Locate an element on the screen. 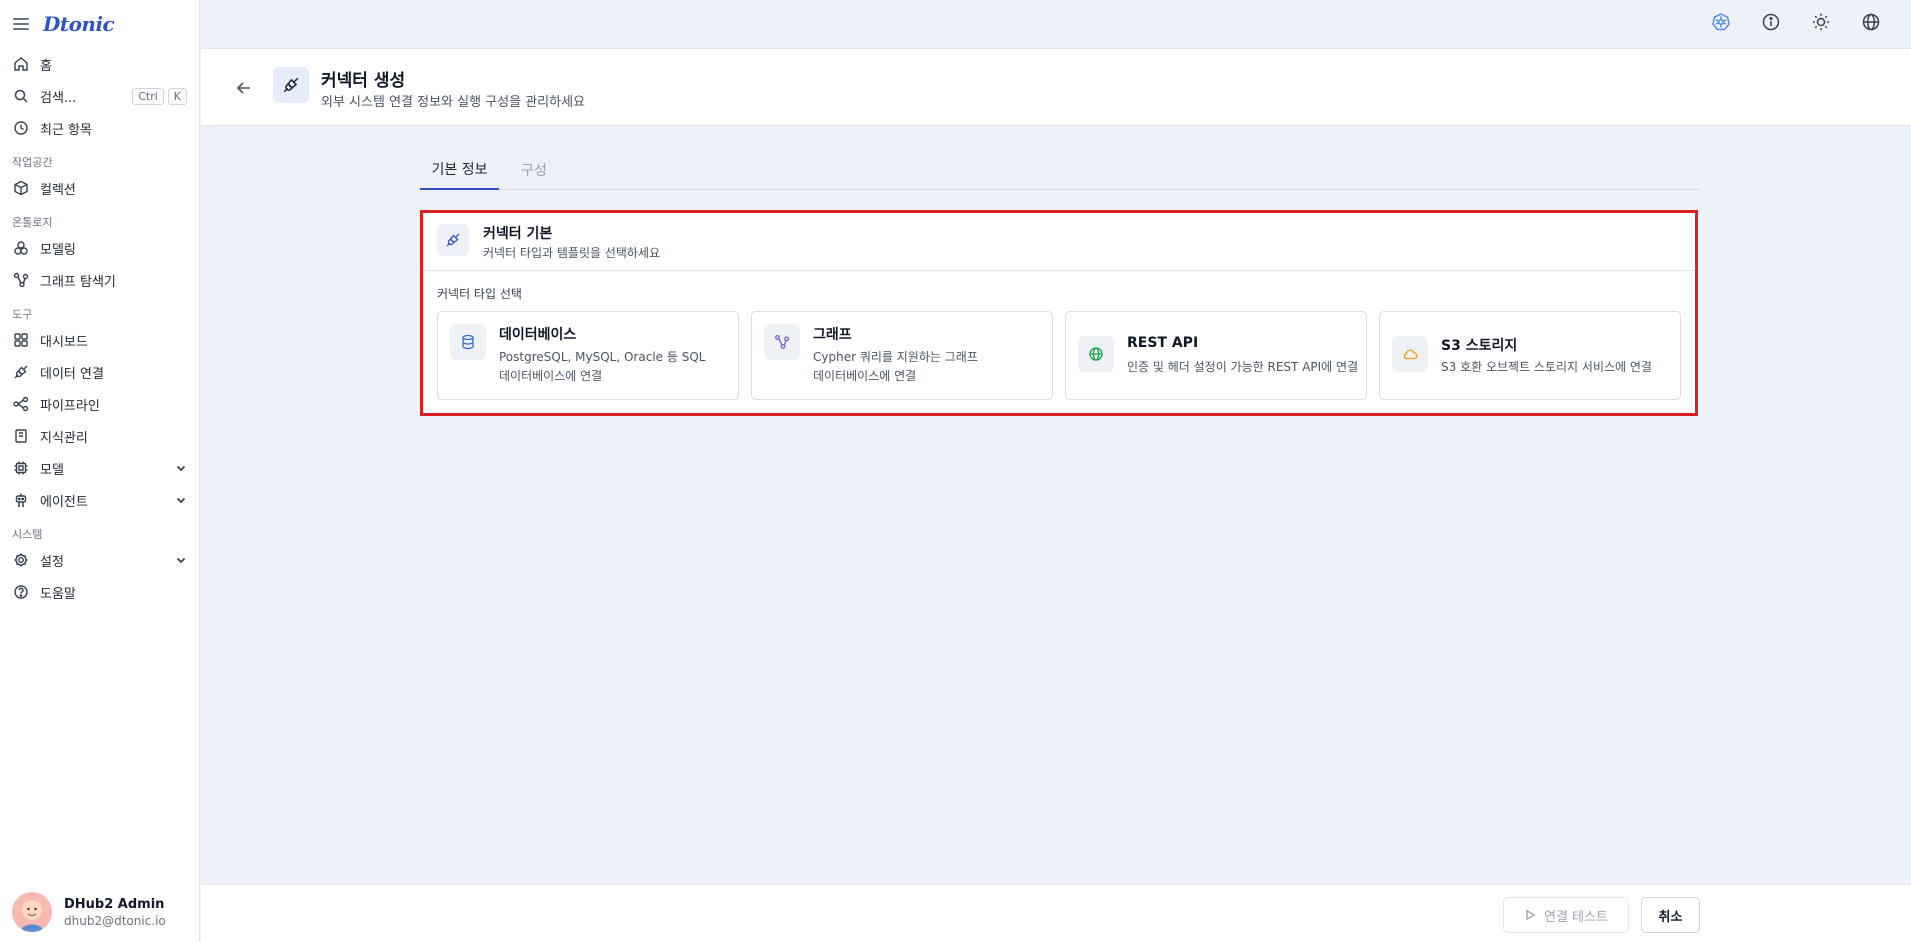  help-icon is located at coordinates (21, 592).